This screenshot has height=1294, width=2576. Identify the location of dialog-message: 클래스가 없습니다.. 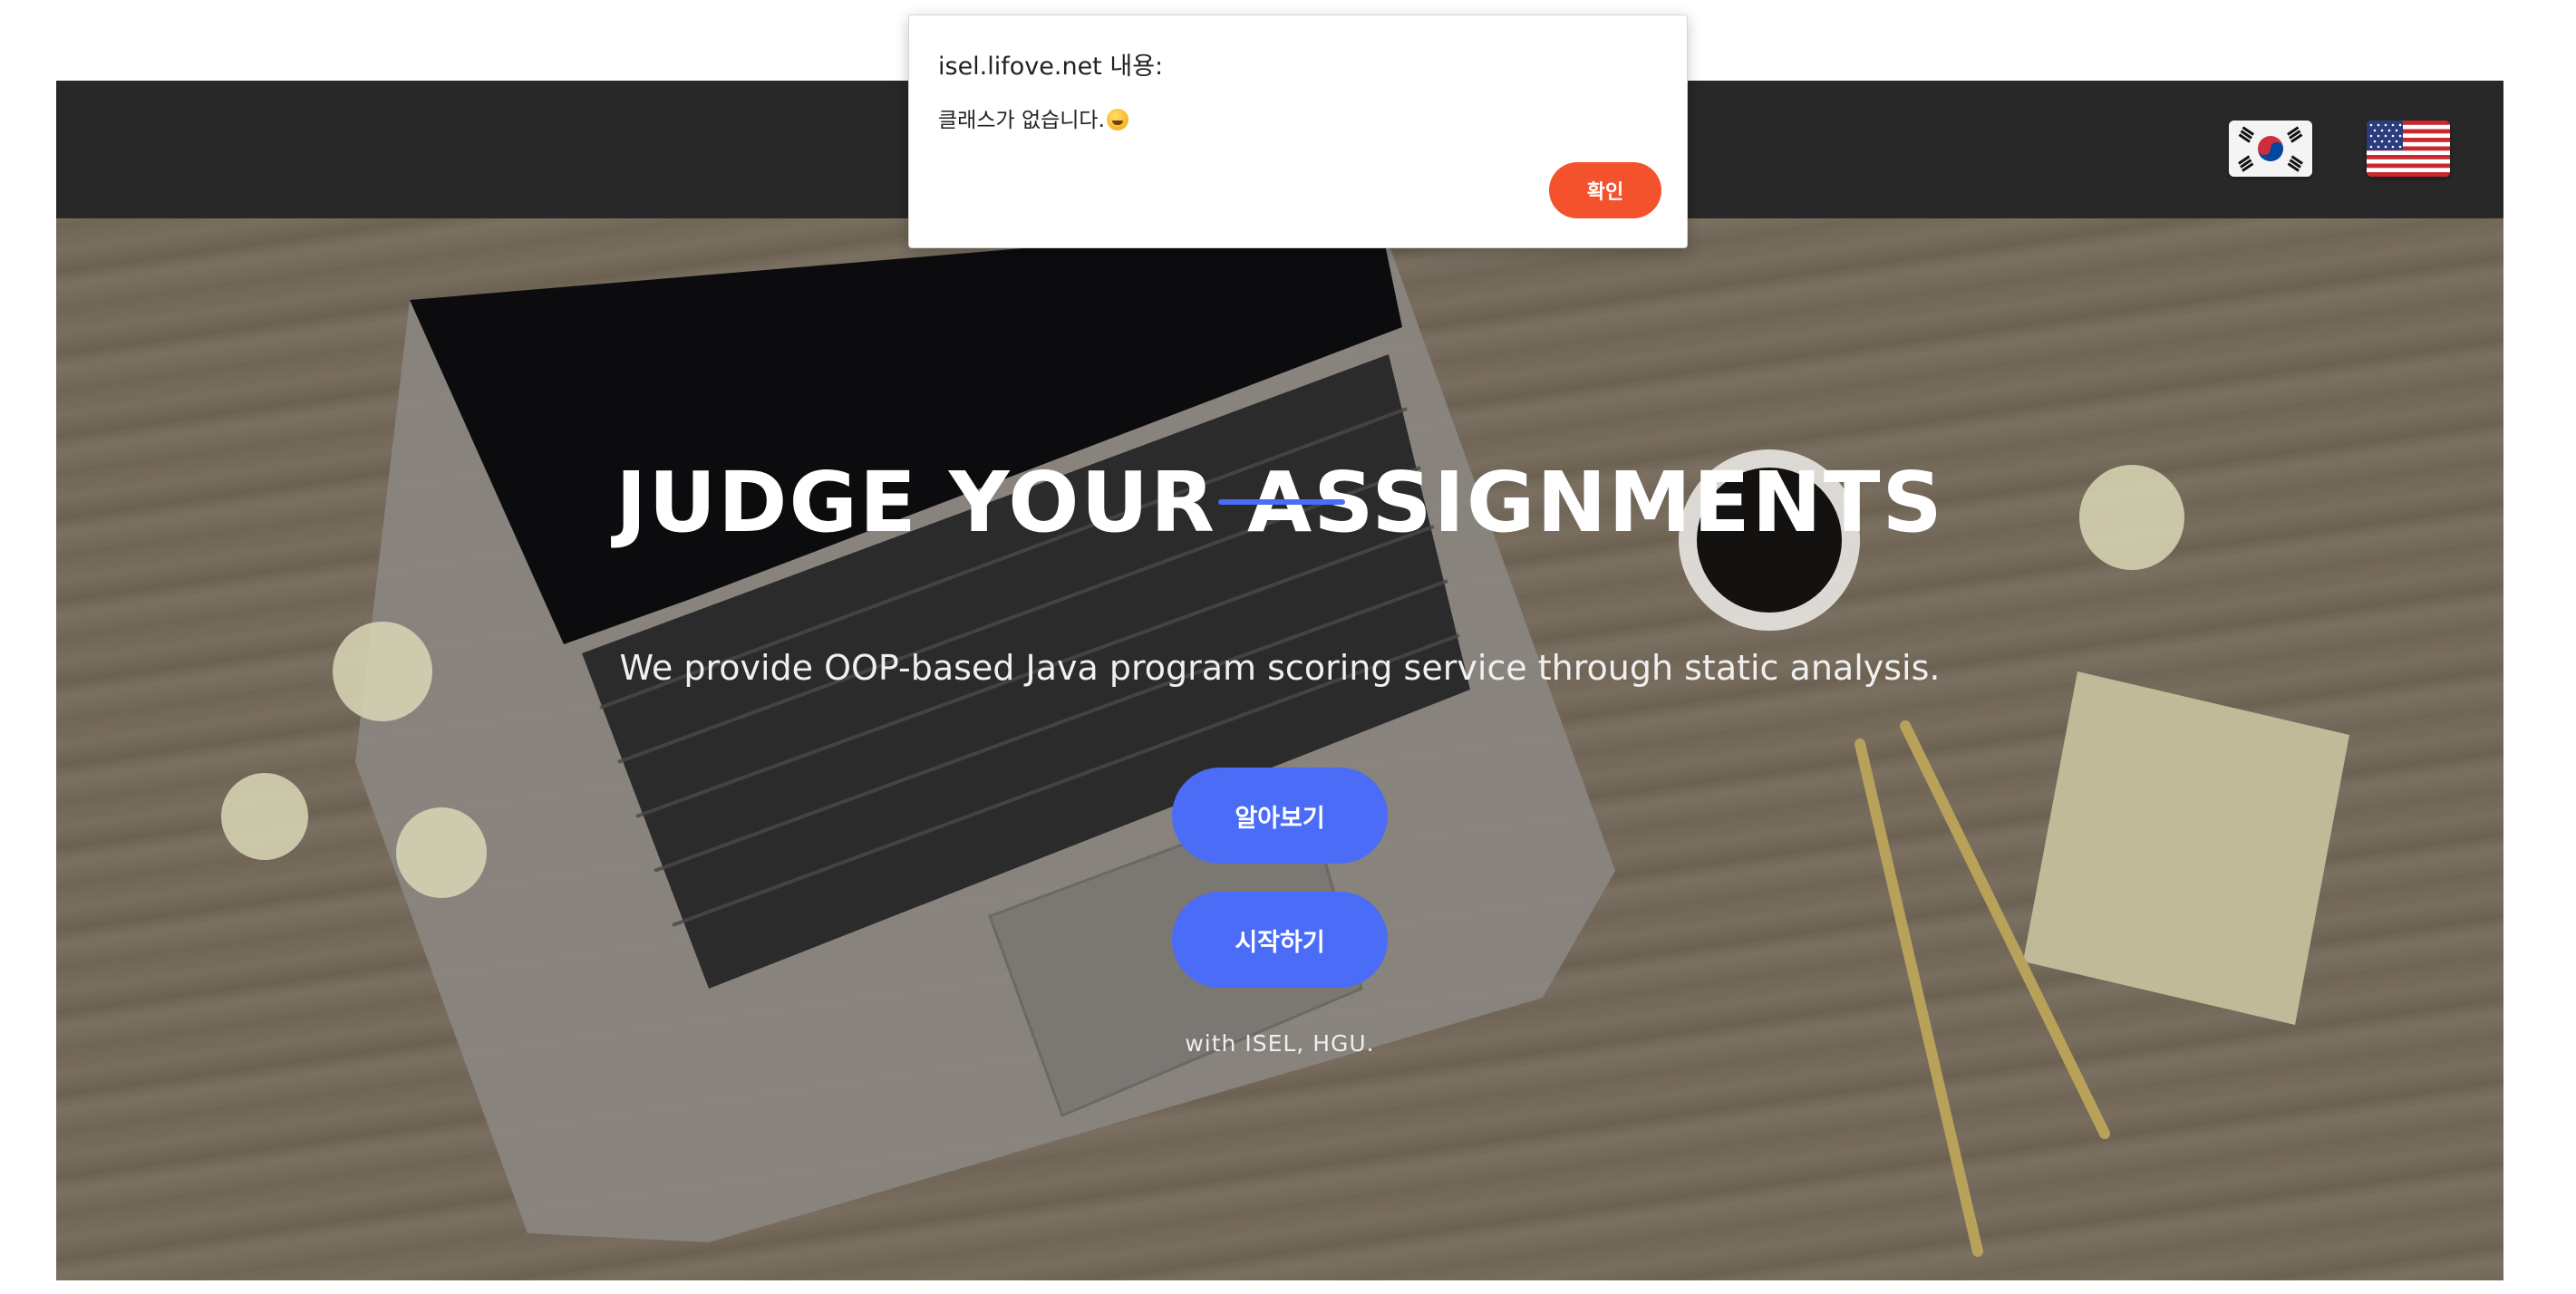
(1033, 117).